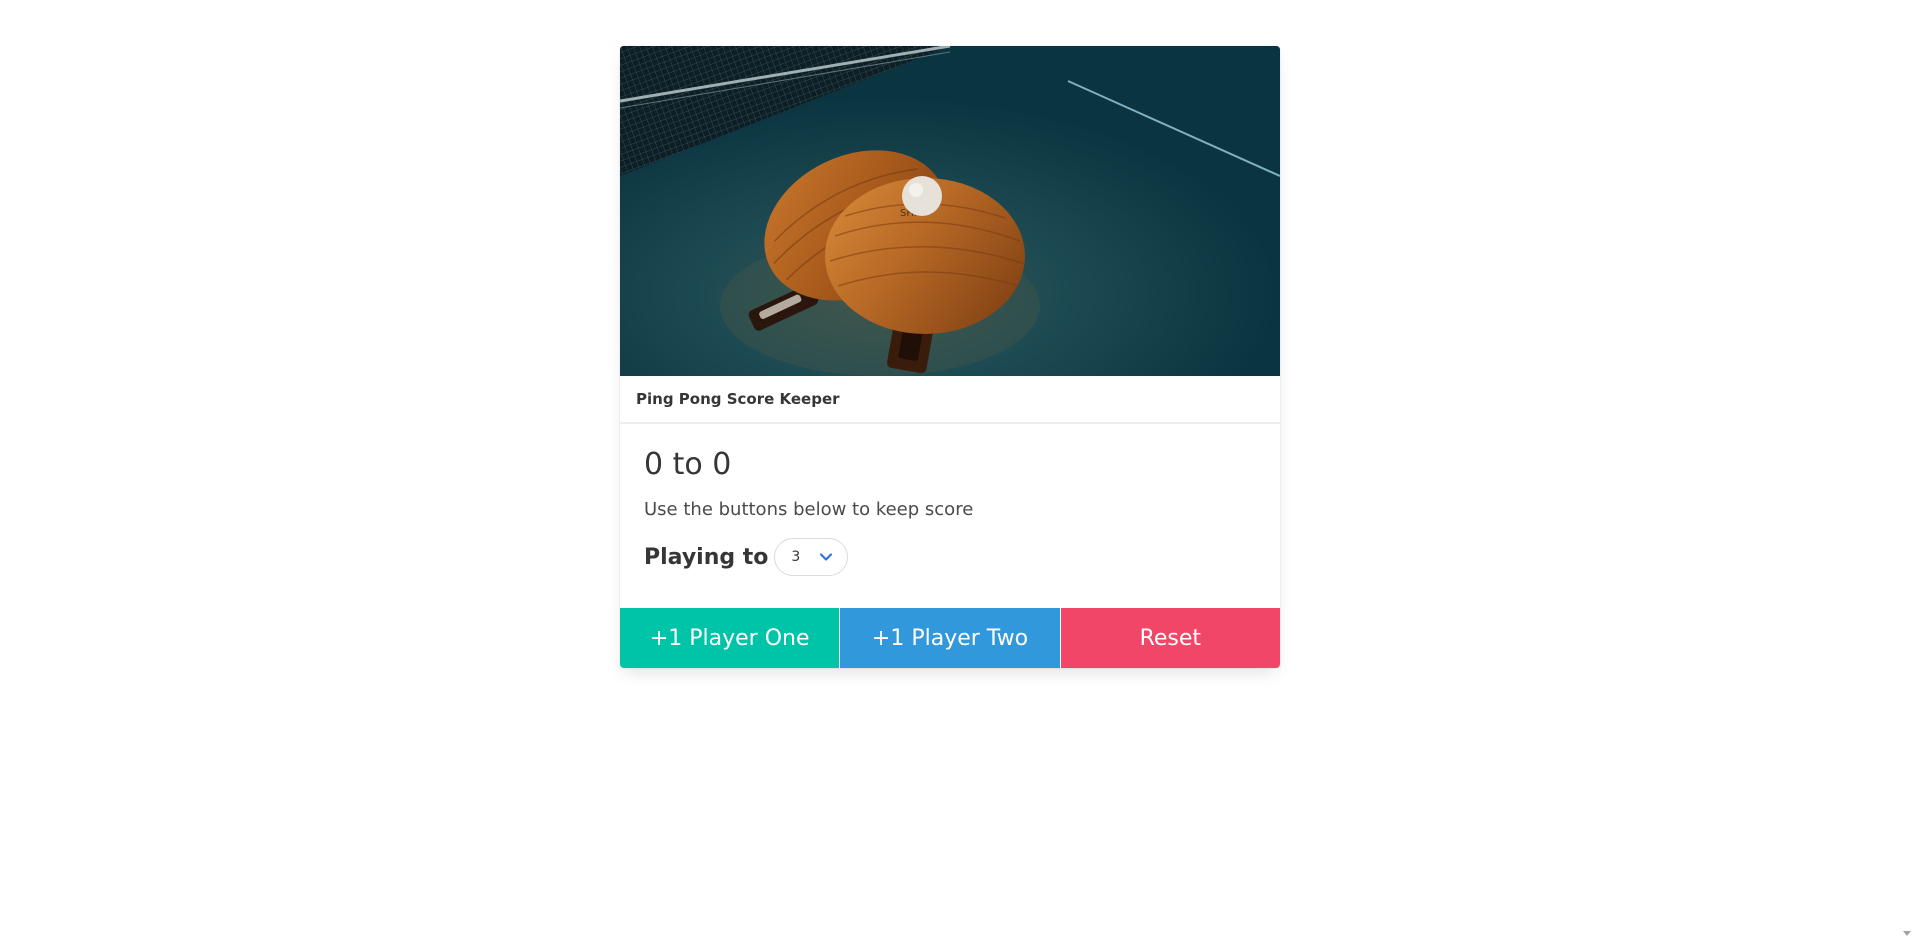  What do you see at coordinates (796, 557) in the screenshot?
I see `playing-to-select-value: 3` at bounding box center [796, 557].